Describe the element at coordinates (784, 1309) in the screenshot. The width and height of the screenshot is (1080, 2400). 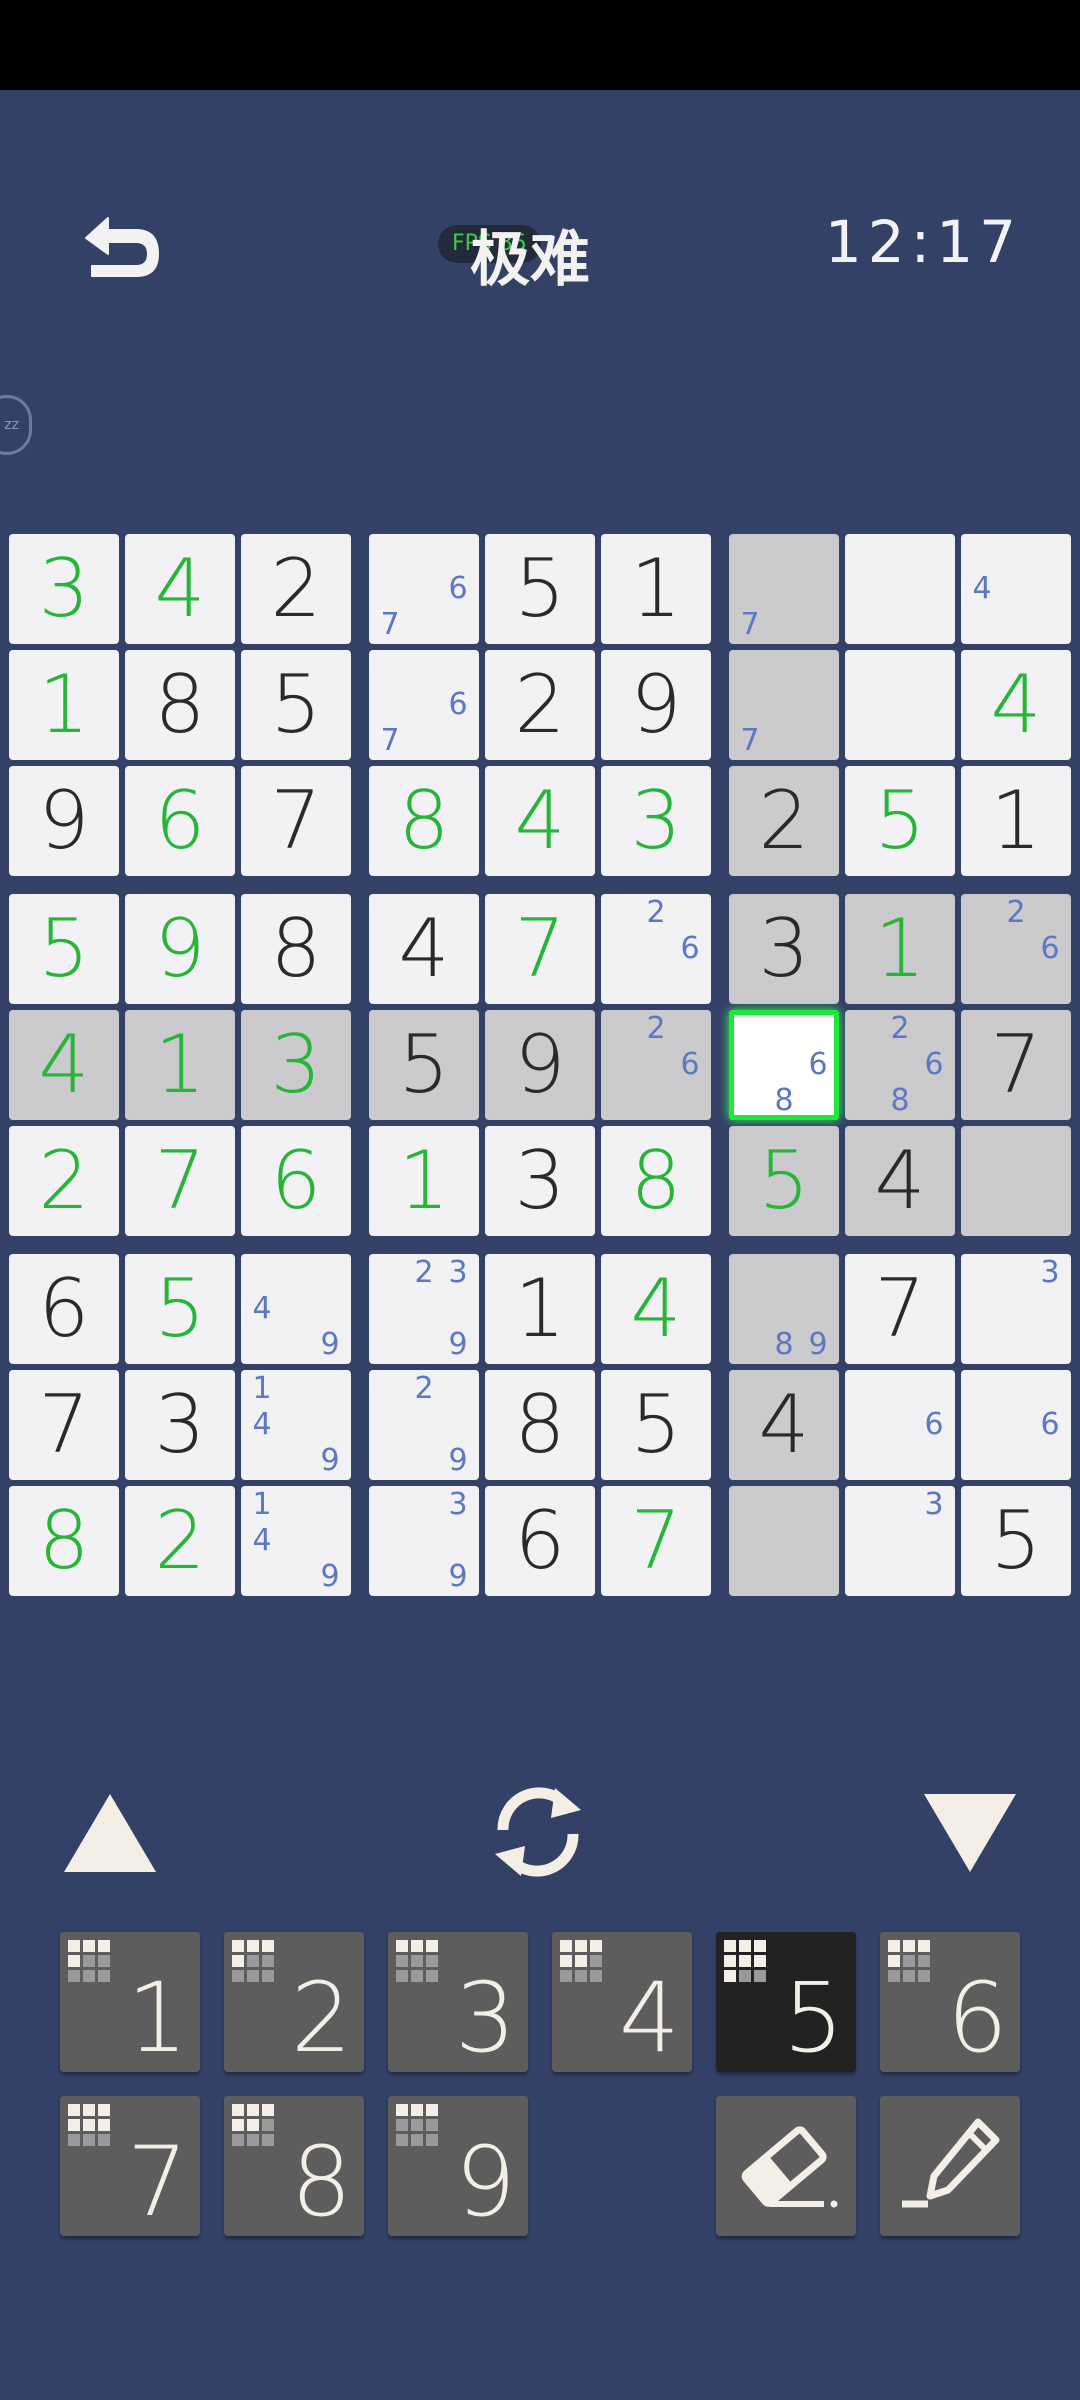
I see `sudoku-cell: 89` at that location.